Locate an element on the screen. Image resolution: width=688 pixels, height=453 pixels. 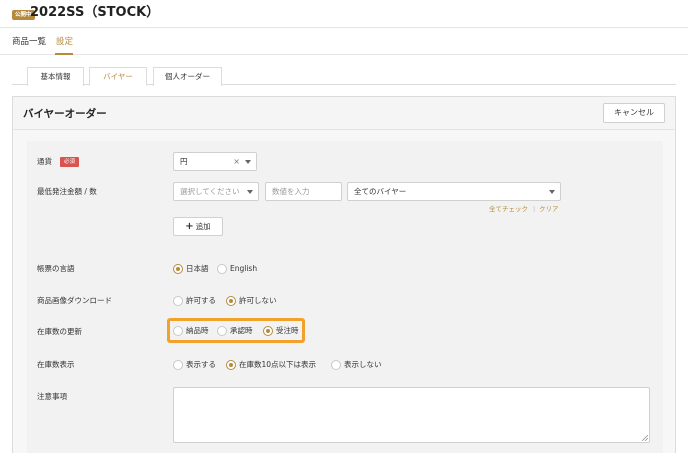
page-header: 公開中 2022SS（STOCK） is located at coordinates (344, 14).